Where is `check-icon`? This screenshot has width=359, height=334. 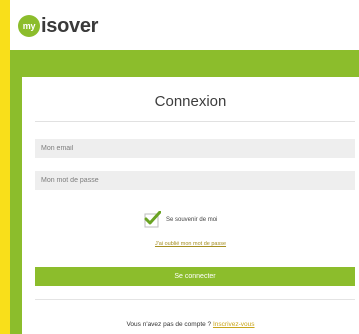 check-icon is located at coordinates (152, 219).